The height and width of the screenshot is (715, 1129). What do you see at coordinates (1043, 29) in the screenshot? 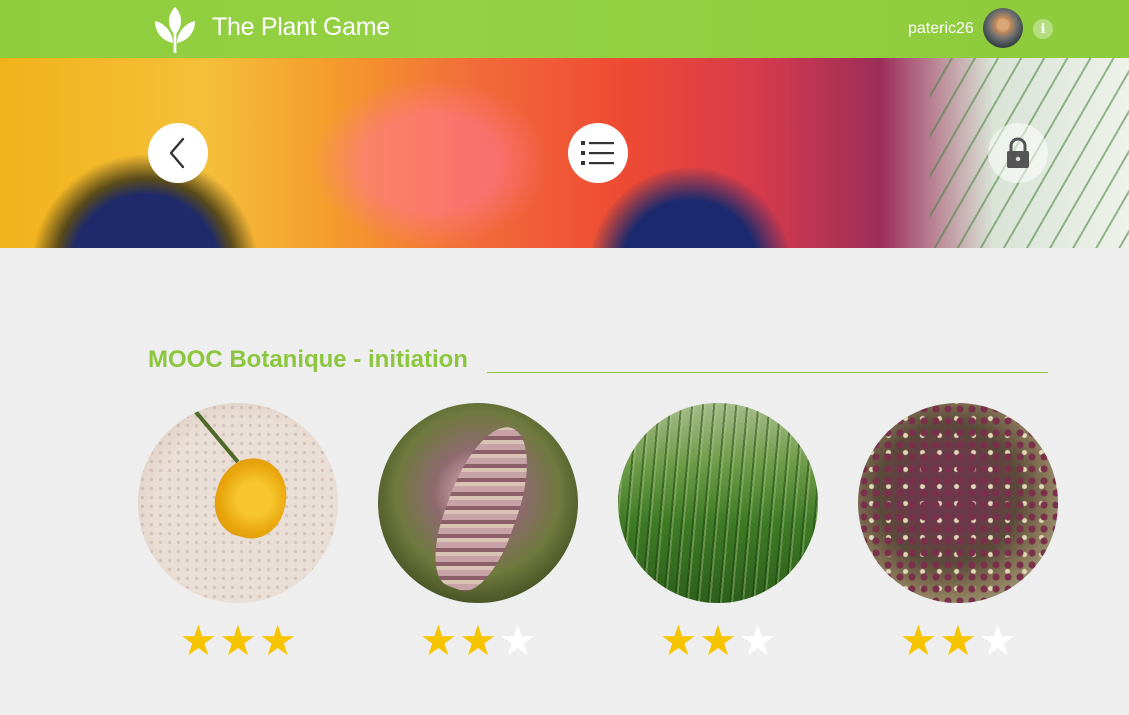
I see `info-icon: i` at bounding box center [1043, 29].